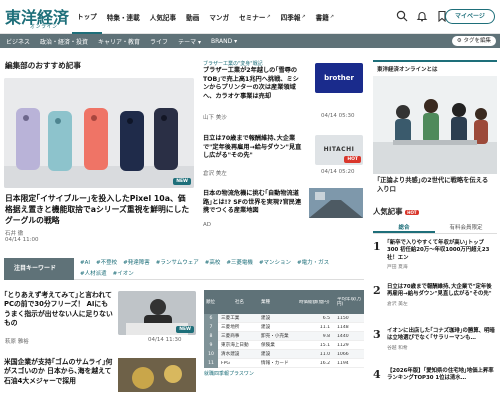 The image size is (500, 394). What do you see at coordinates (99, 133) in the screenshot?
I see `hero-image: NEW` at bounding box center [99, 133].